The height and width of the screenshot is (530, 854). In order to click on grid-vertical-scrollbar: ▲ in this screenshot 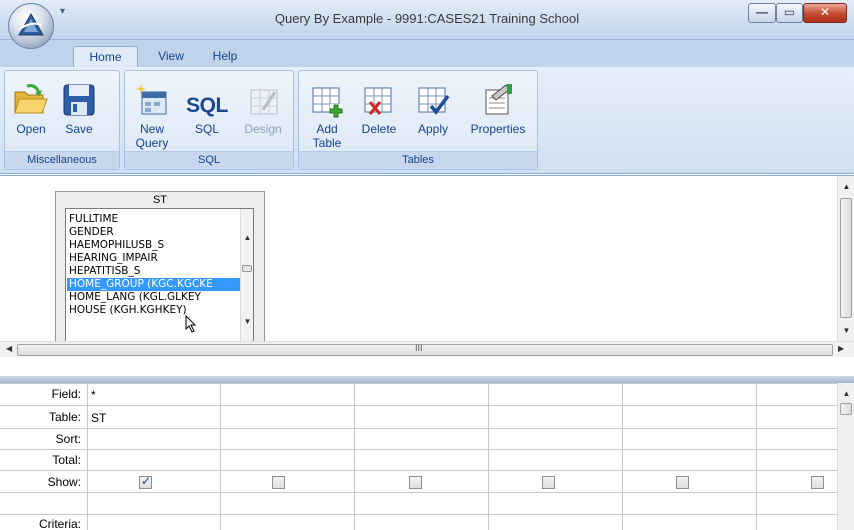, I will do `click(845, 456)`.